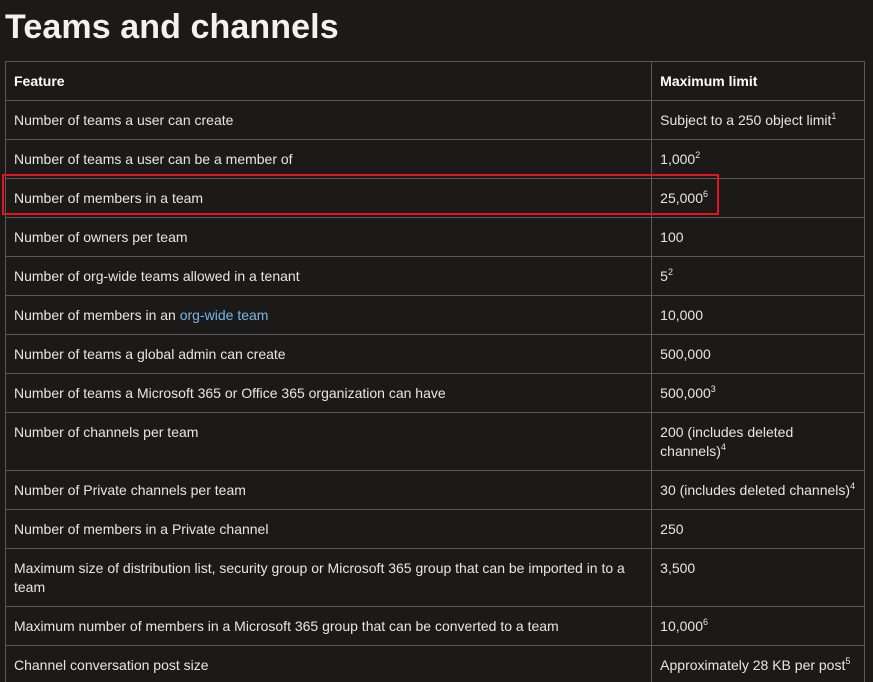  What do you see at coordinates (758, 529) in the screenshot?
I see `limit-cell: 250` at bounding box center [758, 529].